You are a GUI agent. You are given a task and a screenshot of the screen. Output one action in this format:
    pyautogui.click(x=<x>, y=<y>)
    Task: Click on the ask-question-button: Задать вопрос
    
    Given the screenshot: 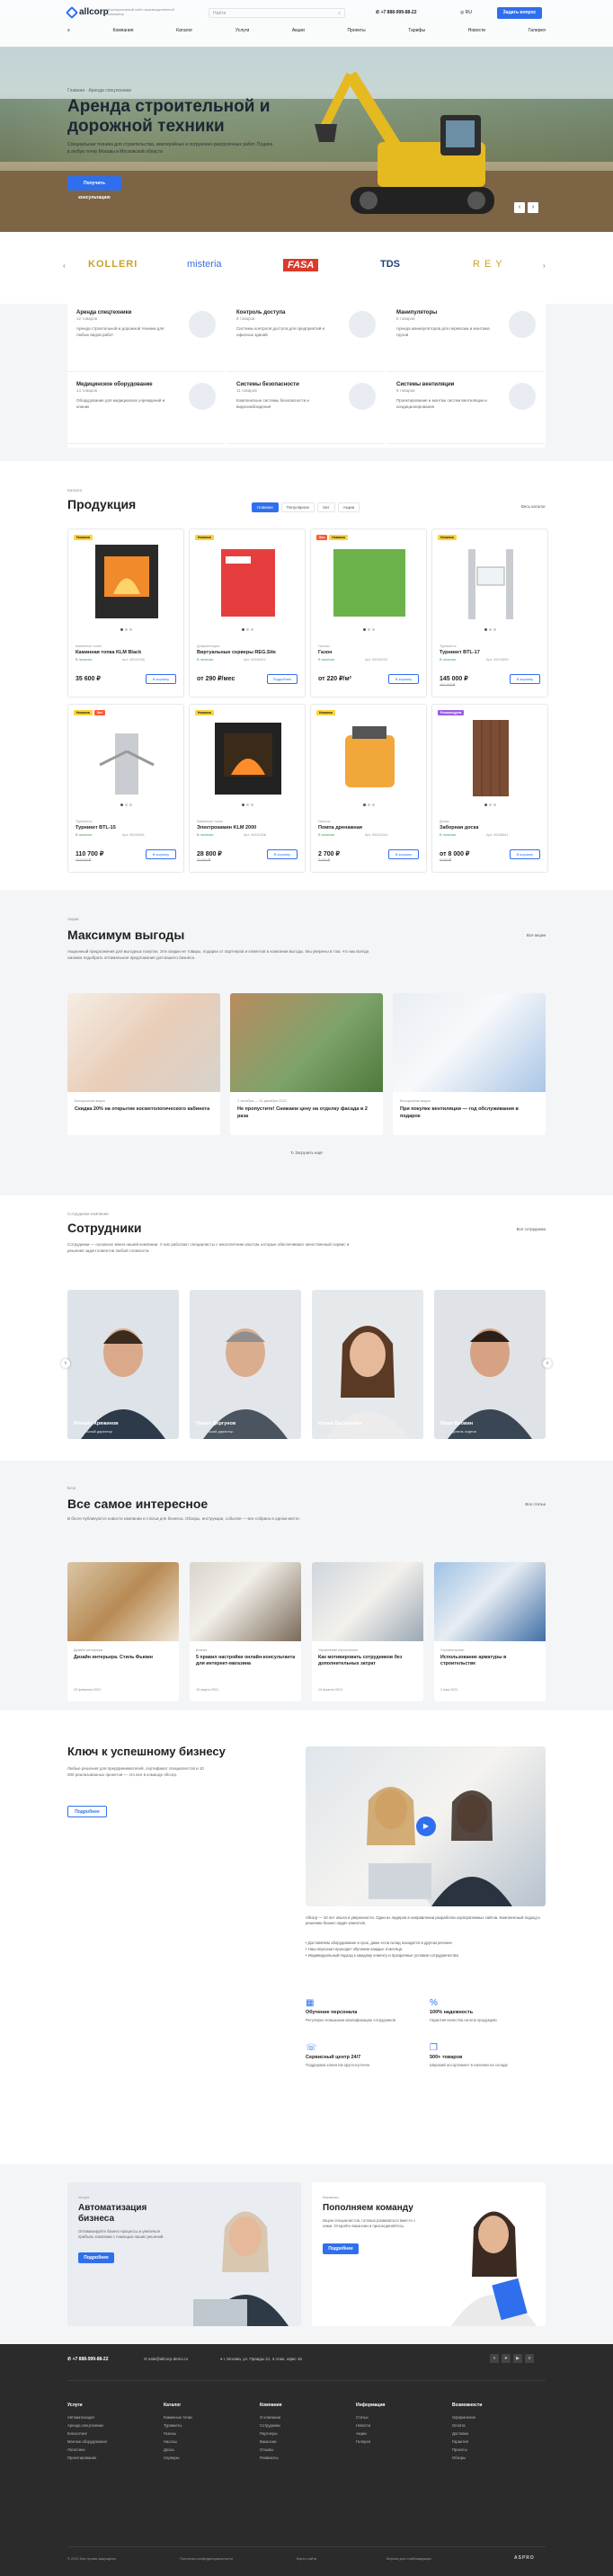 What is the action you would take?
    pyautogui.click(x=519, y=13)
    